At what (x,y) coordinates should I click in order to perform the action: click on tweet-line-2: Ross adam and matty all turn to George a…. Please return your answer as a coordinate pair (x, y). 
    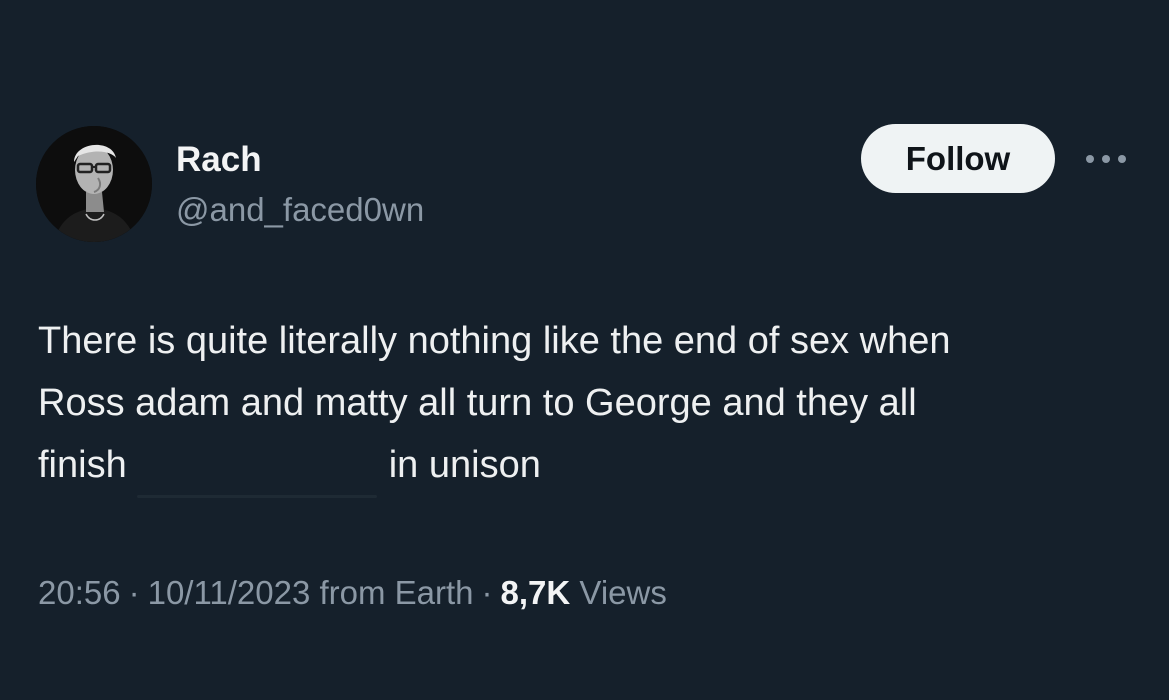
    Looking at the image, I should click on (477, 403).